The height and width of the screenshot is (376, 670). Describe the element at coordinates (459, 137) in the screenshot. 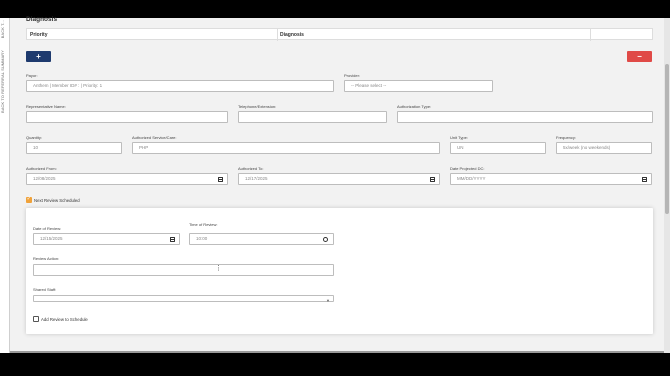

I see `unit-type-label: Unit Type:` at that location.